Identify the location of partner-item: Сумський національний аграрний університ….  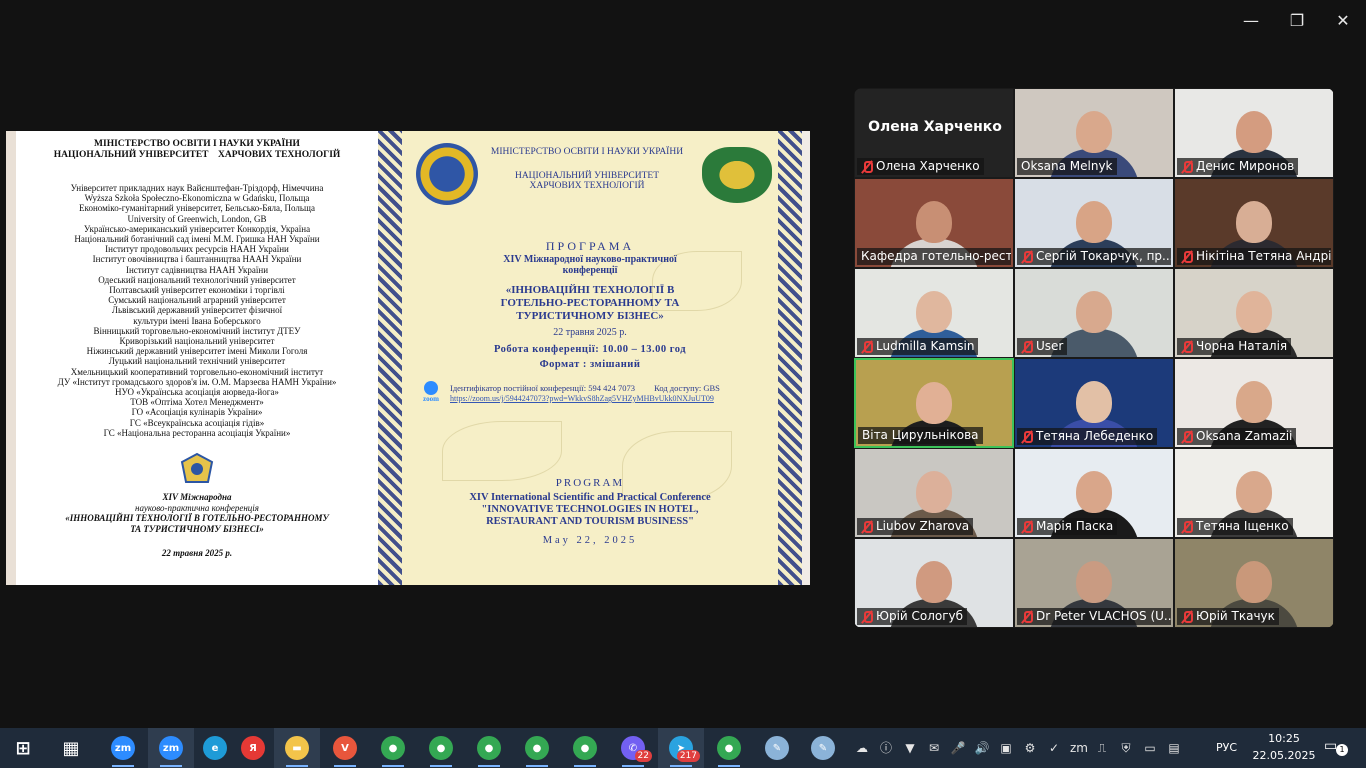
(197, 300).